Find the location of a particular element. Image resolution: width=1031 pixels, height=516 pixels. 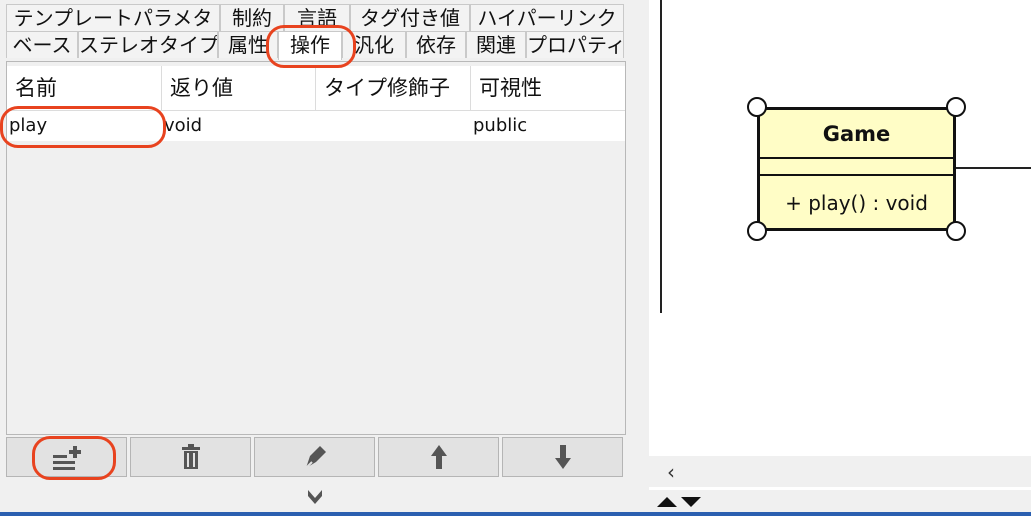

table-header: 名前 返り値 タイプ修飾子 可視性 is located at coordinates (316, 88).